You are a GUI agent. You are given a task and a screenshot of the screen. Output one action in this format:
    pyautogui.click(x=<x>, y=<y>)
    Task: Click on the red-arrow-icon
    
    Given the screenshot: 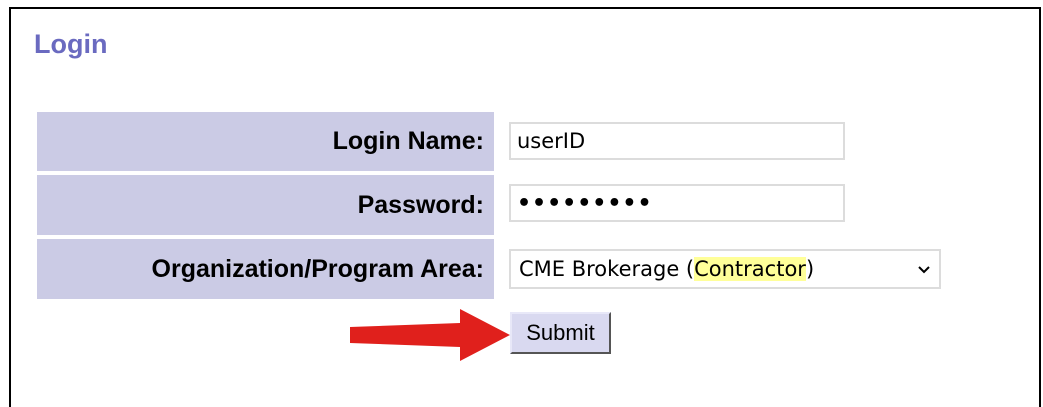 What is the action you would take?
    pyautogui.click(x=430, y=335)
    